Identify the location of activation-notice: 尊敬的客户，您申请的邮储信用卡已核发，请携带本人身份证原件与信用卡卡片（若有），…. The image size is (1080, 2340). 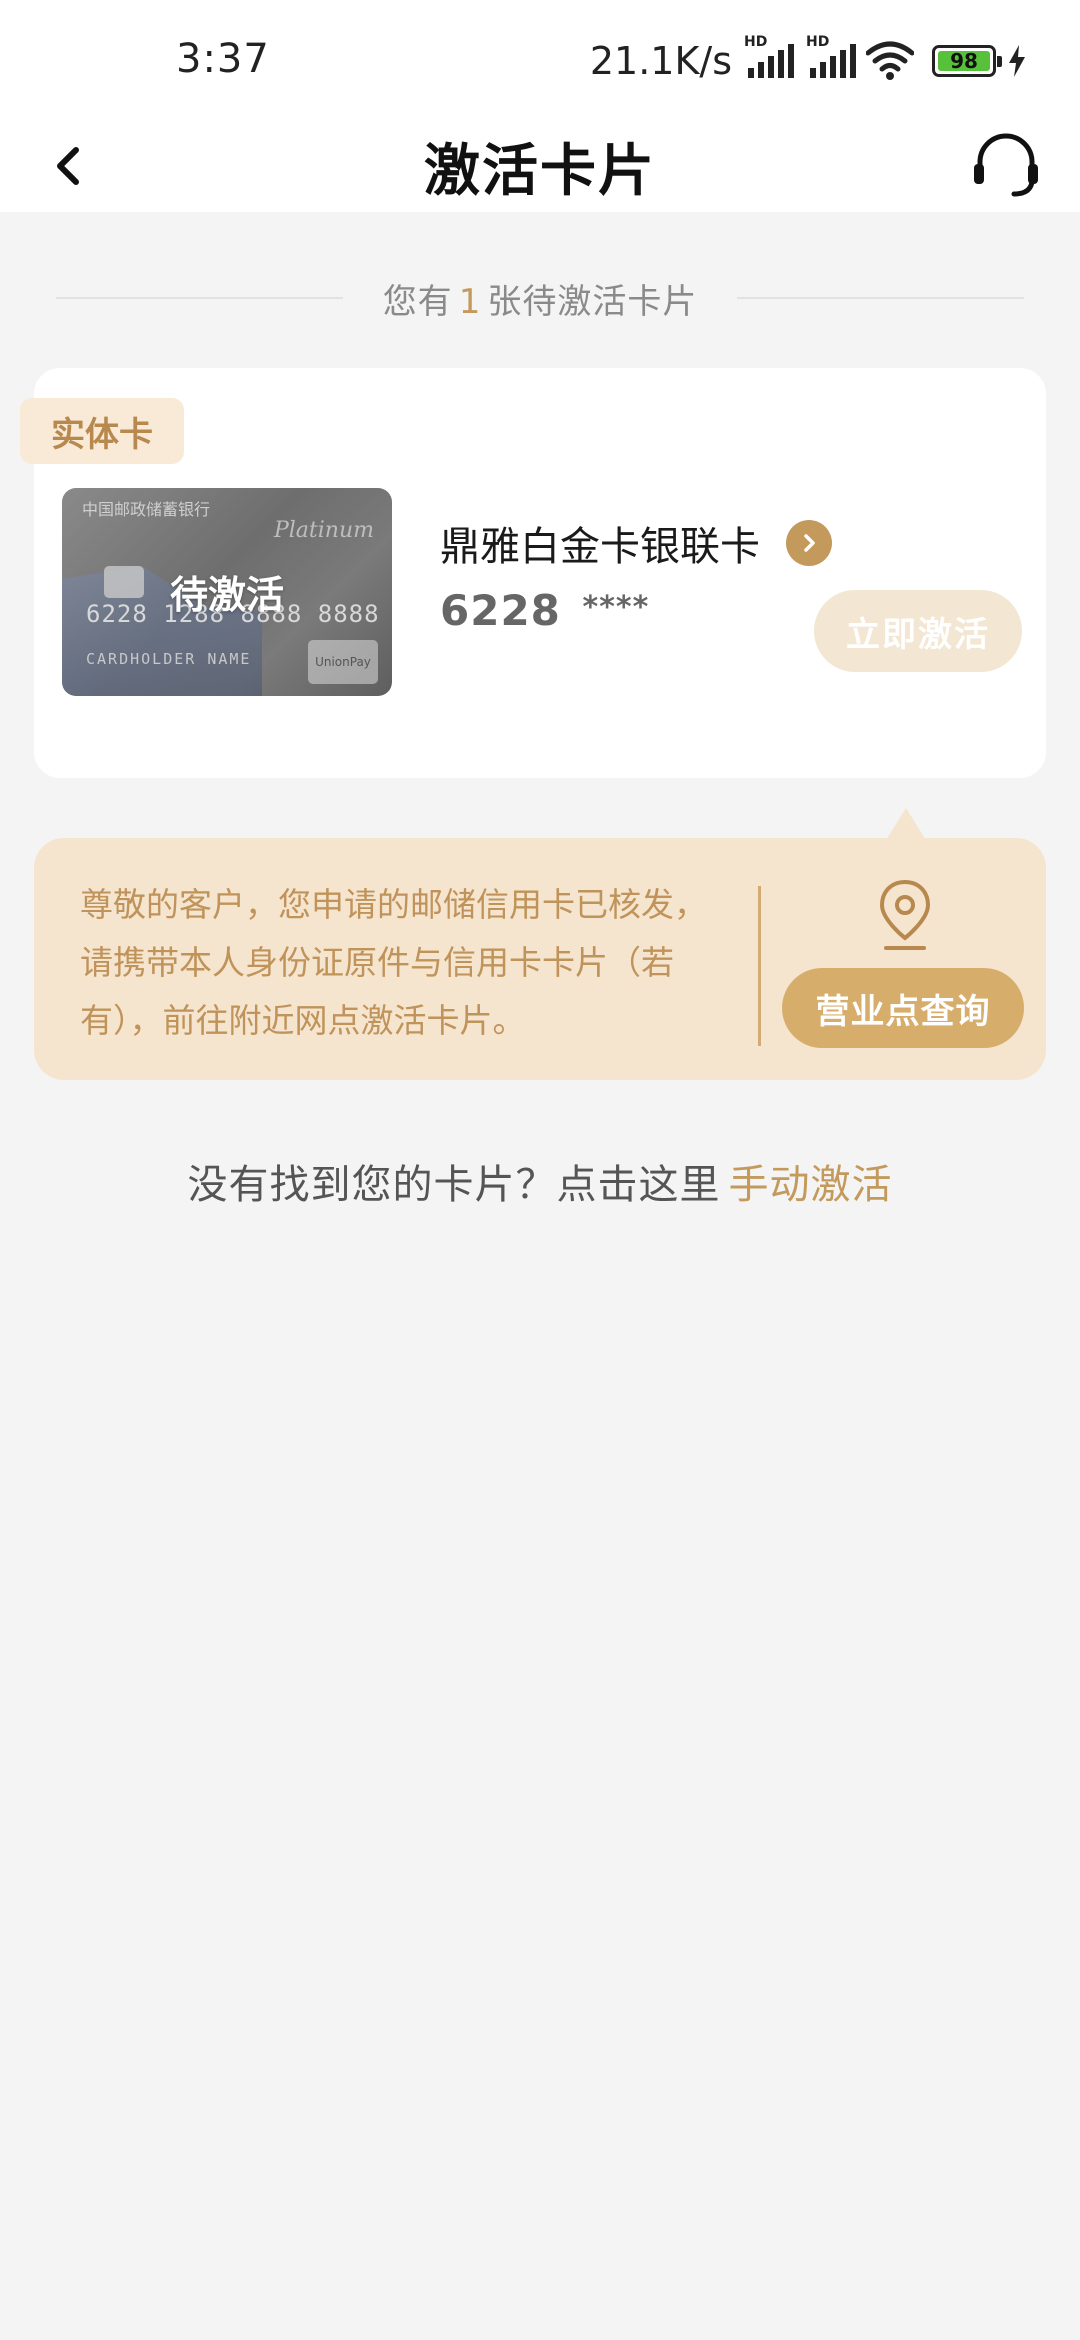
(540, 959).